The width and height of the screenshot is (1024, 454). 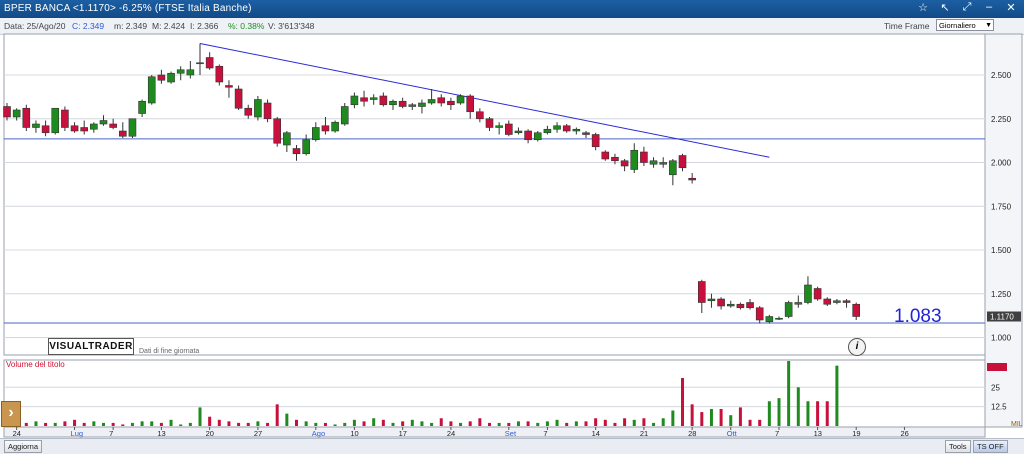 I want to click on bottom-bar, so click(x=512, y=446).